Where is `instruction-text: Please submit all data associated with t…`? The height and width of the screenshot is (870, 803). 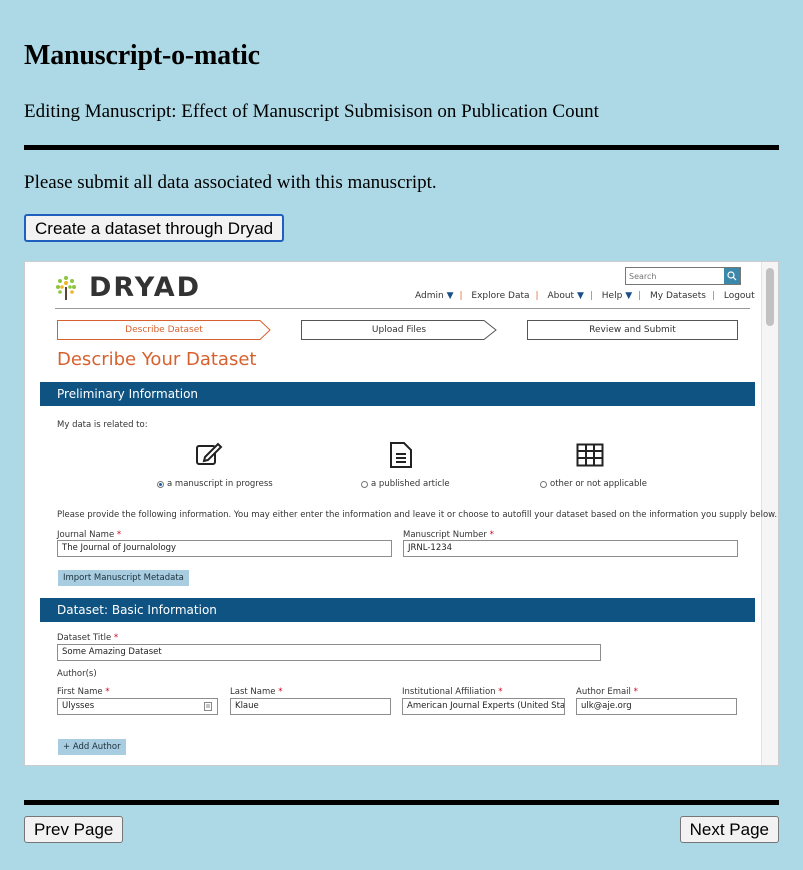
instruction-text: Please submit all data associated with t… is located at coordinates (230, 182).